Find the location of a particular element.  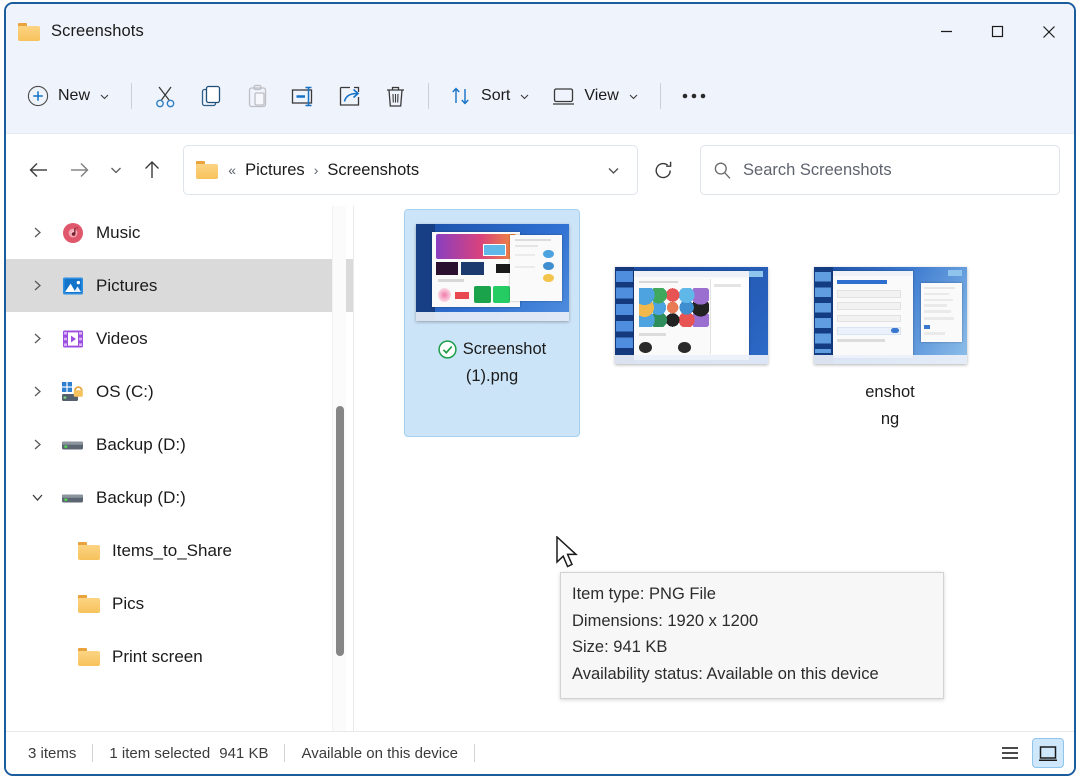

search-input: Search Screenshots is located at coordinates (880, 170).